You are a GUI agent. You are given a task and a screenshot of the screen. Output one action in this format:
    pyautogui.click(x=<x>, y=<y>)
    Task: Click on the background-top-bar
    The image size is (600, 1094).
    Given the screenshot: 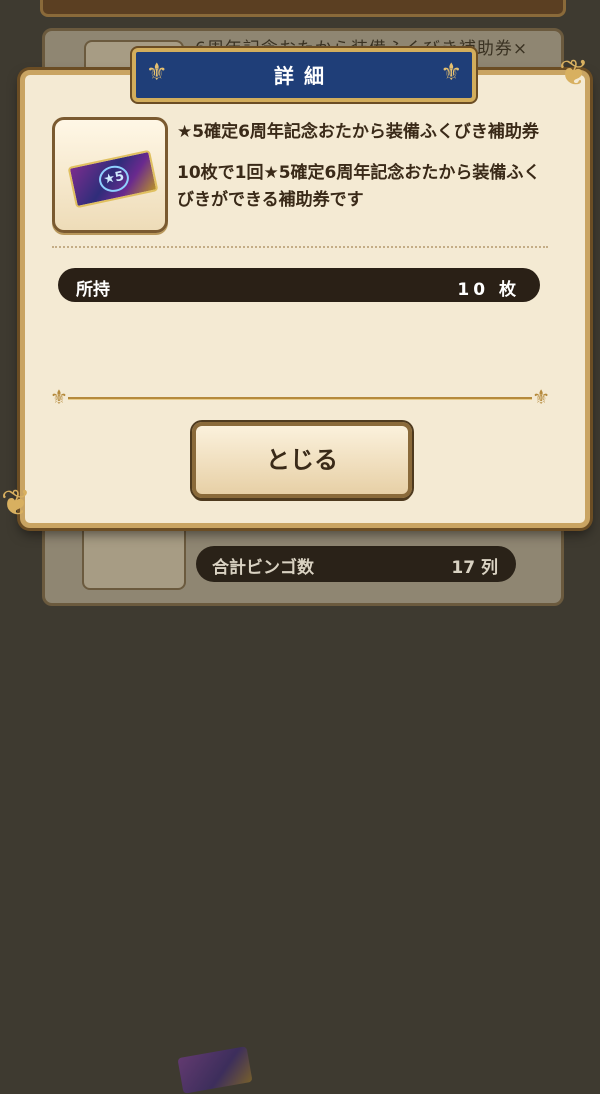 What is the action you would take?
    pyautogui.click(x=303, y=8)
    